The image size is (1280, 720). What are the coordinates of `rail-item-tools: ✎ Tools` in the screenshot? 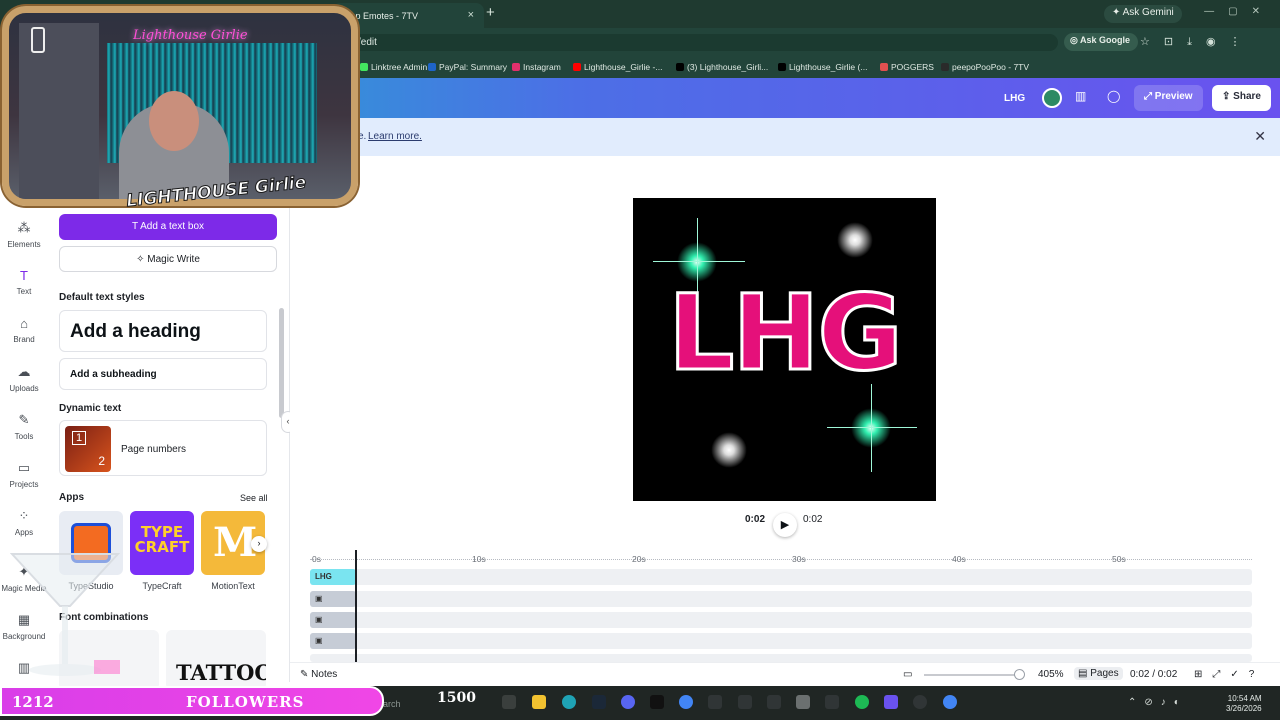 It's located at (24, 426).